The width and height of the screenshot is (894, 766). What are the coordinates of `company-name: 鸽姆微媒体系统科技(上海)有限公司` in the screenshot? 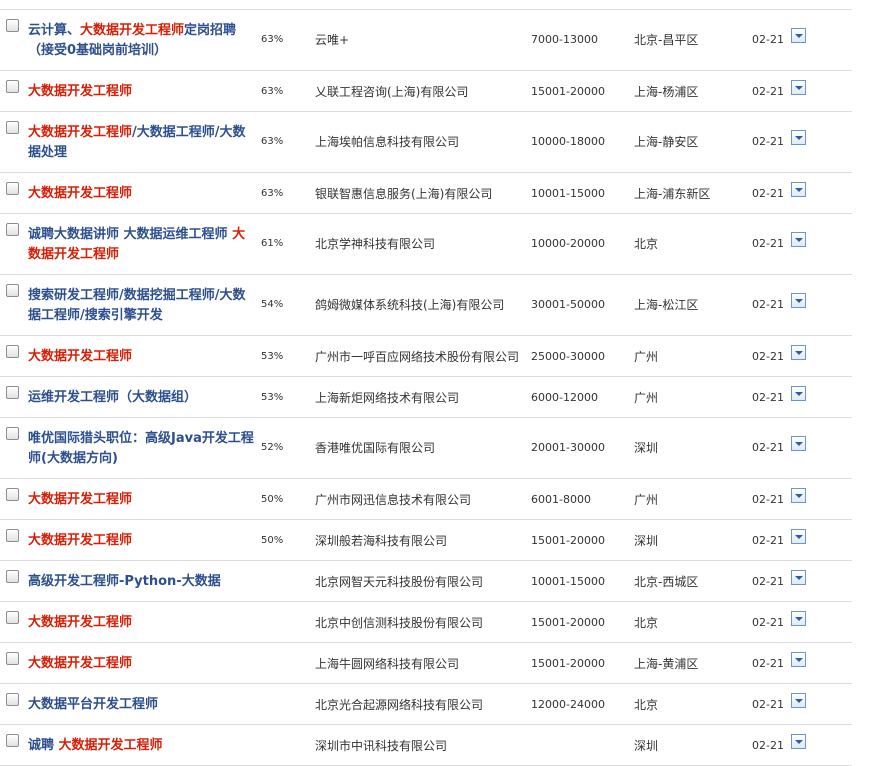 It's located at (409, 305).